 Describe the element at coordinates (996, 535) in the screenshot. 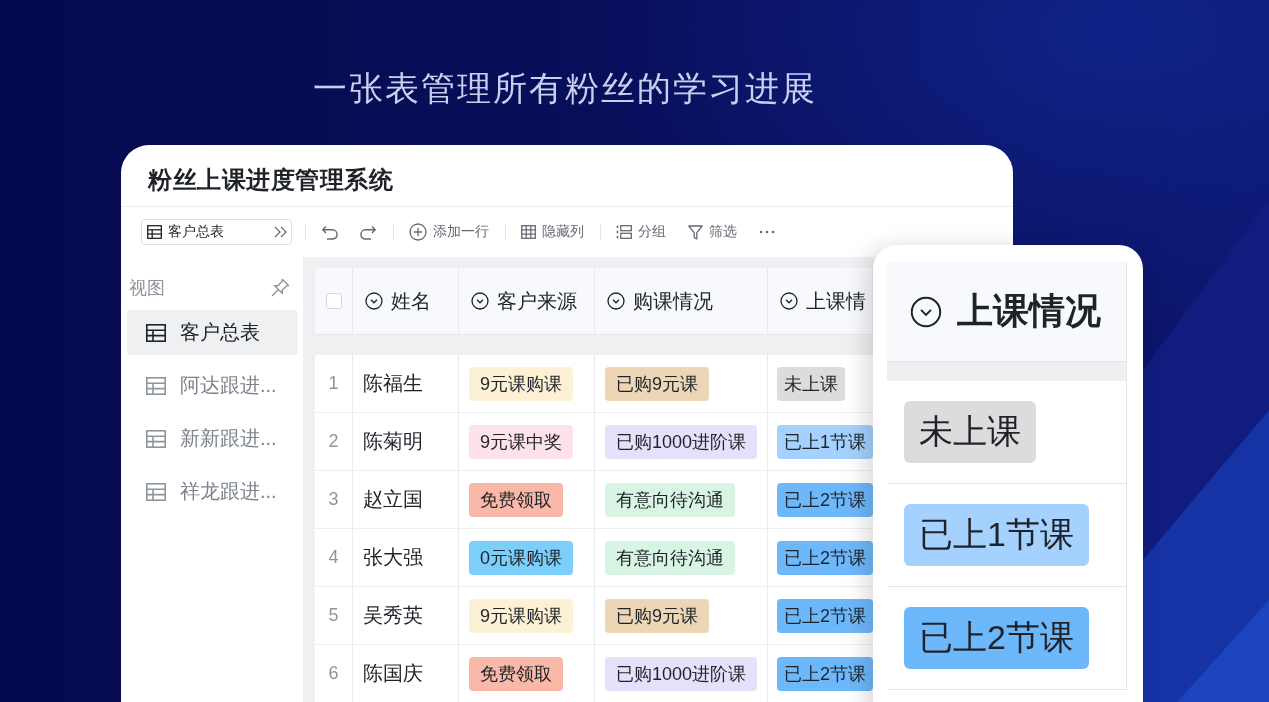

I see `status-tag: 已上1节课` at that location.